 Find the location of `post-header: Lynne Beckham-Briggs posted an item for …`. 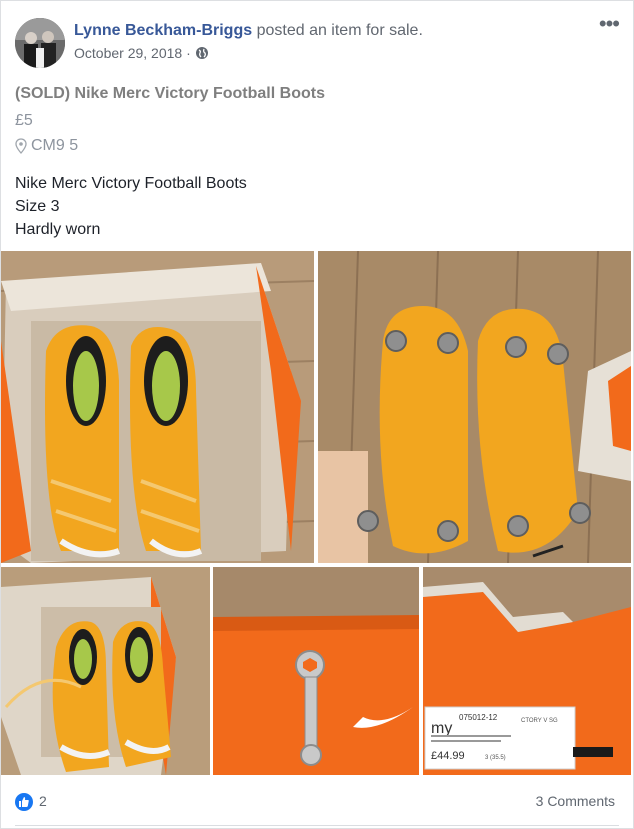

post-header: Lynne Beckham-Briggs posted an item for … is located at coordinates (248, 31).